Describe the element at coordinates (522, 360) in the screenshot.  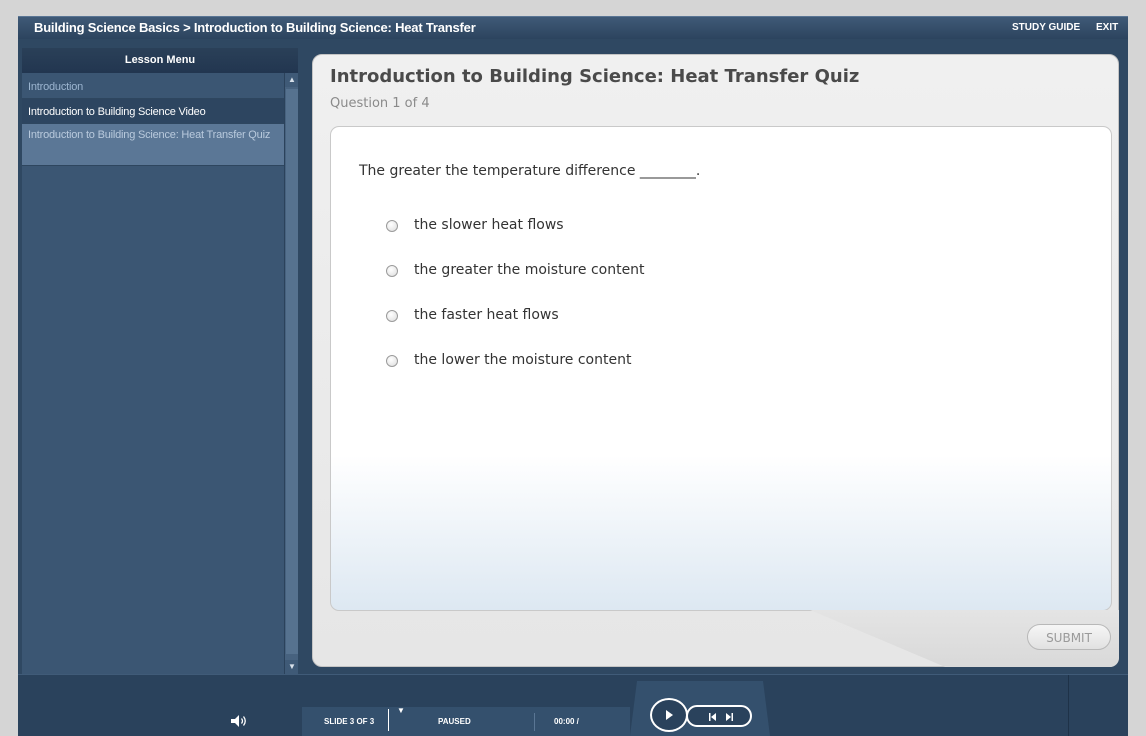
I see `answer-label: the lower the moisture content` at that location.